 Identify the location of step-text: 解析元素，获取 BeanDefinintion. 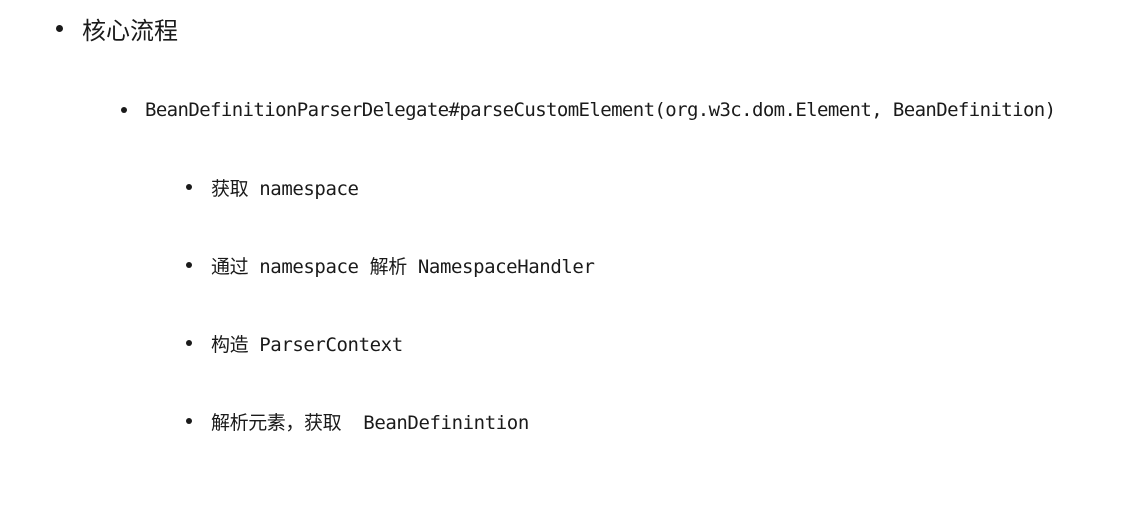
(370, 422).